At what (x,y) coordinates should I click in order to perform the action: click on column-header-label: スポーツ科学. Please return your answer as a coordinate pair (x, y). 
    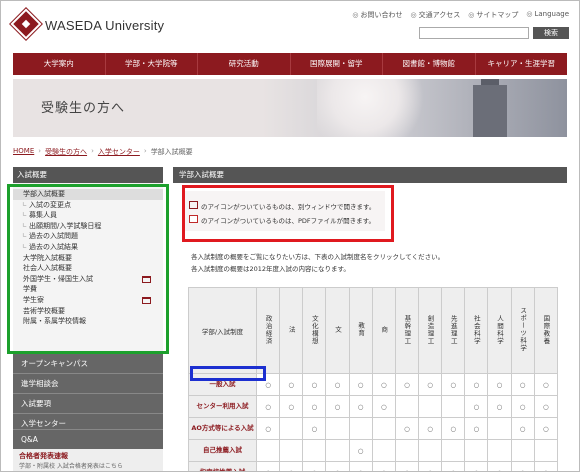
    Looking at the image, I should click on (522, 329).